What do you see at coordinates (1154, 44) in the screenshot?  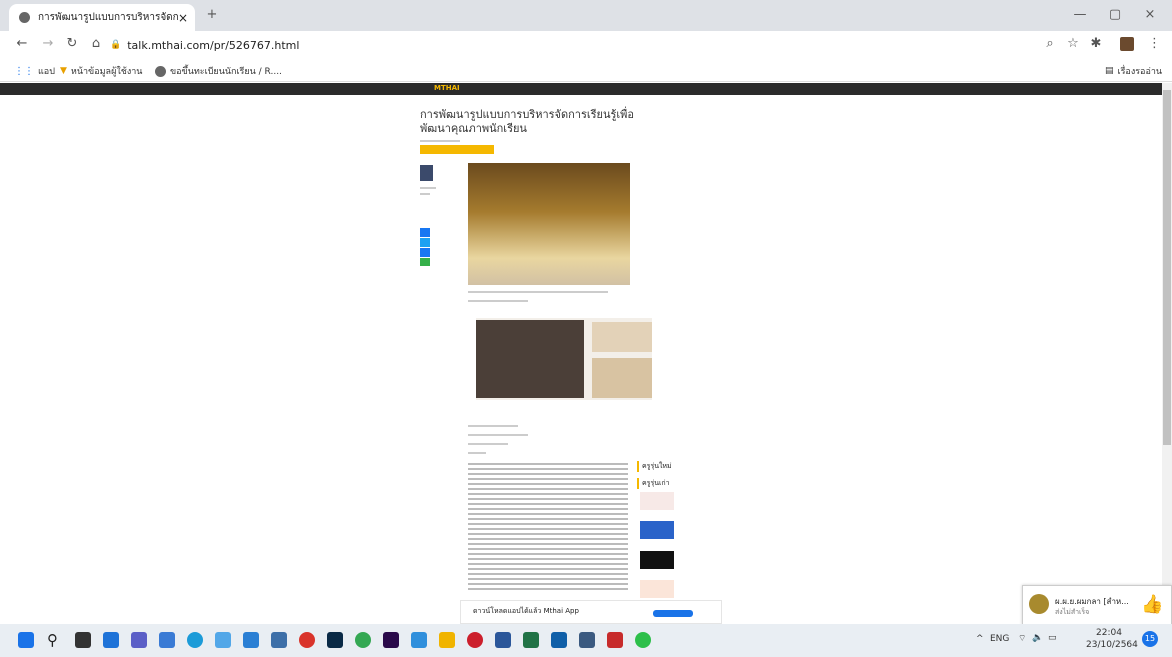 I see `menu-icon: ⋮` at bounding box center [1154, 44].